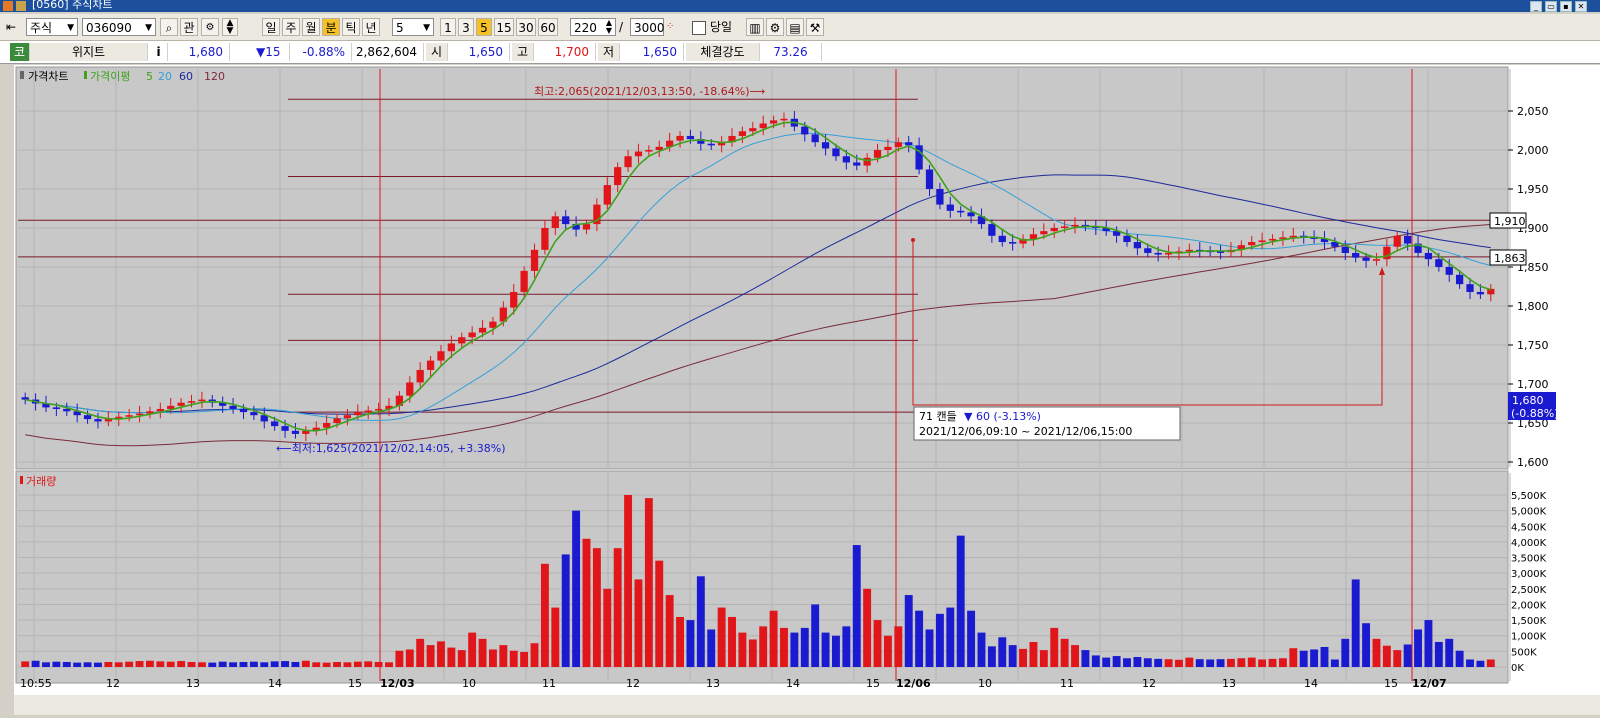 This screenshot has height=718, width=1600. What do you see at coordinates (89, 52) in the screenshot?
I see `stock-name: 위지트` at bounding box center [89, 52].